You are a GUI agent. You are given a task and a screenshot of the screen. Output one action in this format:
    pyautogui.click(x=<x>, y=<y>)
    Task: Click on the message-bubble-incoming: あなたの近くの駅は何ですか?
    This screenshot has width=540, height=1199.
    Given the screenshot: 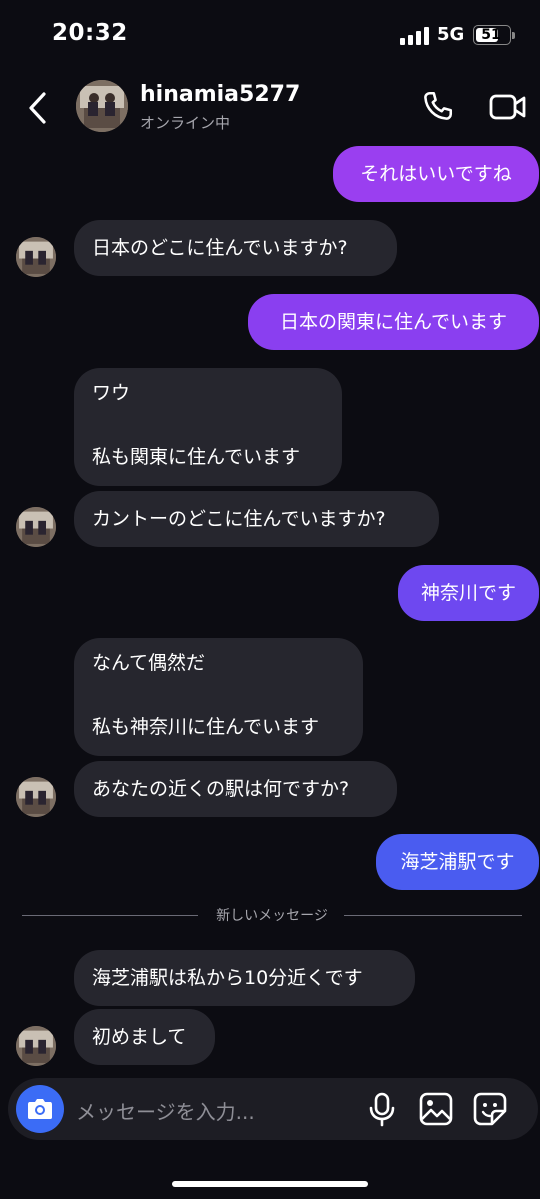 What is the action you would take?
    pyautogui.click(x=235, y=789)
    